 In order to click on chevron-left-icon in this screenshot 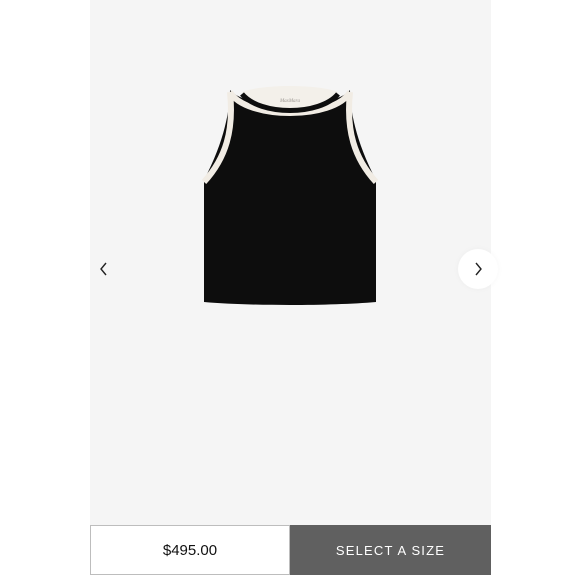, I will do `click(103, 269)`.